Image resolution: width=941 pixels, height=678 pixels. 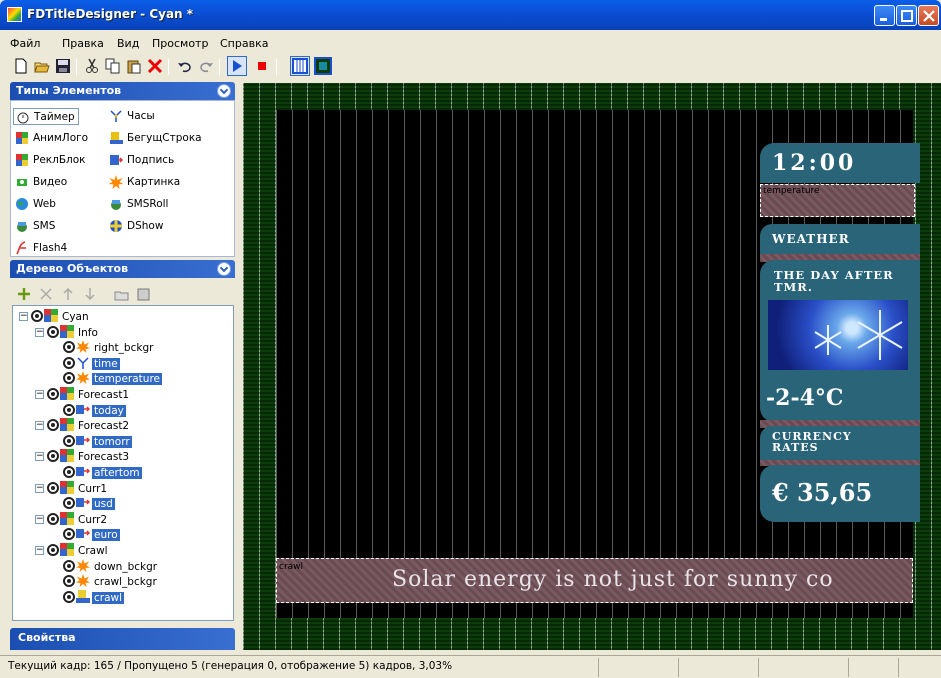 I want to click on types-panel-header: Типы Элементов, so click(x=122, y=91).